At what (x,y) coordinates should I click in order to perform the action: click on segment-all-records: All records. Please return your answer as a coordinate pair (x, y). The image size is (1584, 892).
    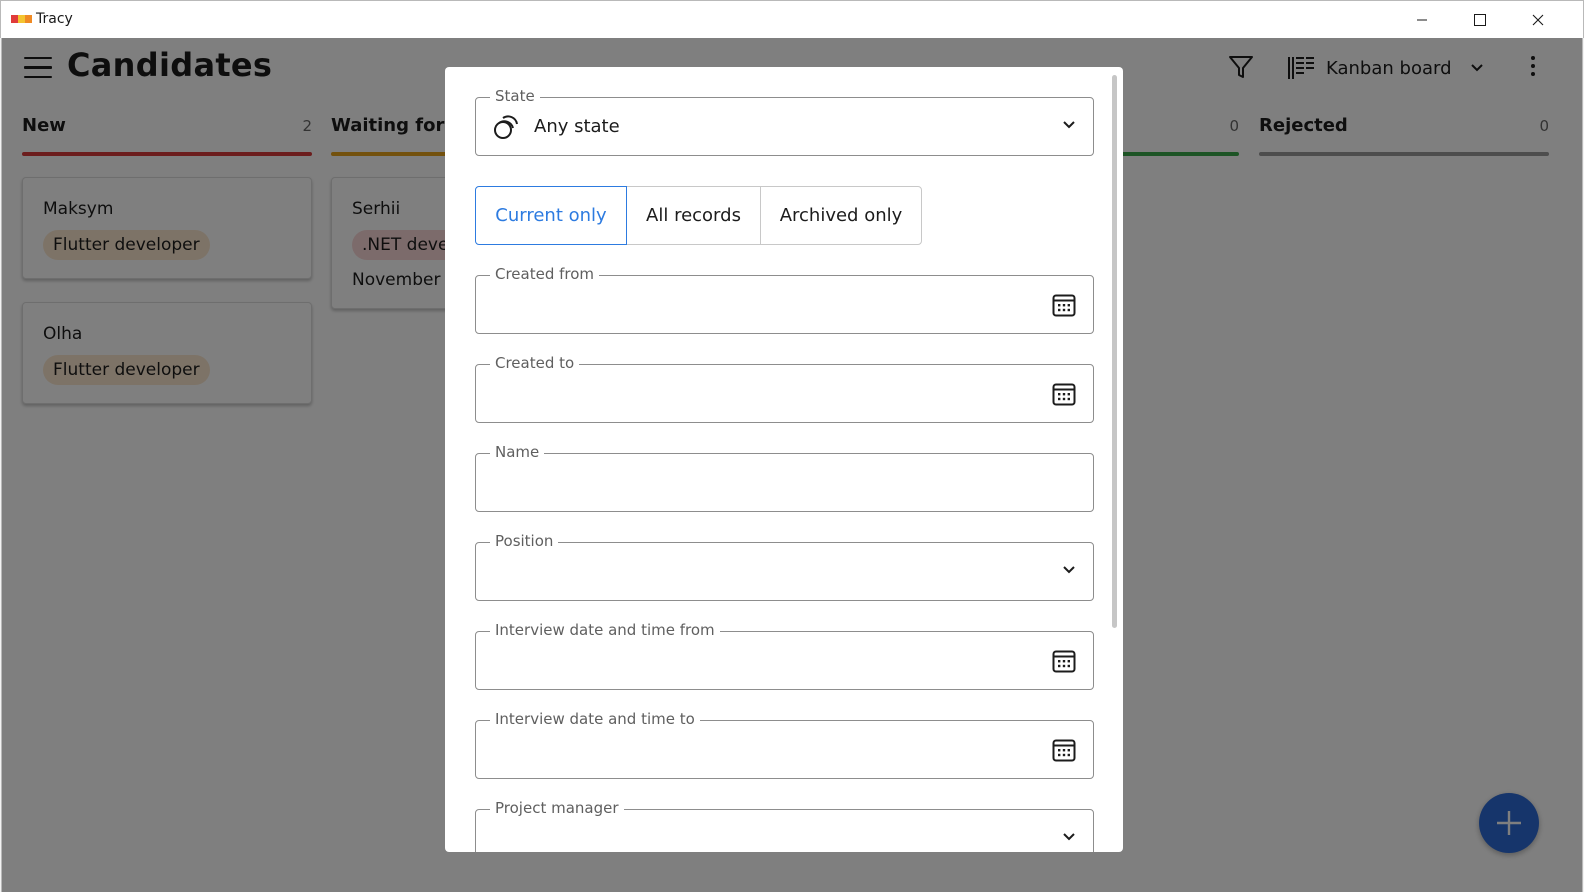
    Looking at the image, I should click on (693, 215).